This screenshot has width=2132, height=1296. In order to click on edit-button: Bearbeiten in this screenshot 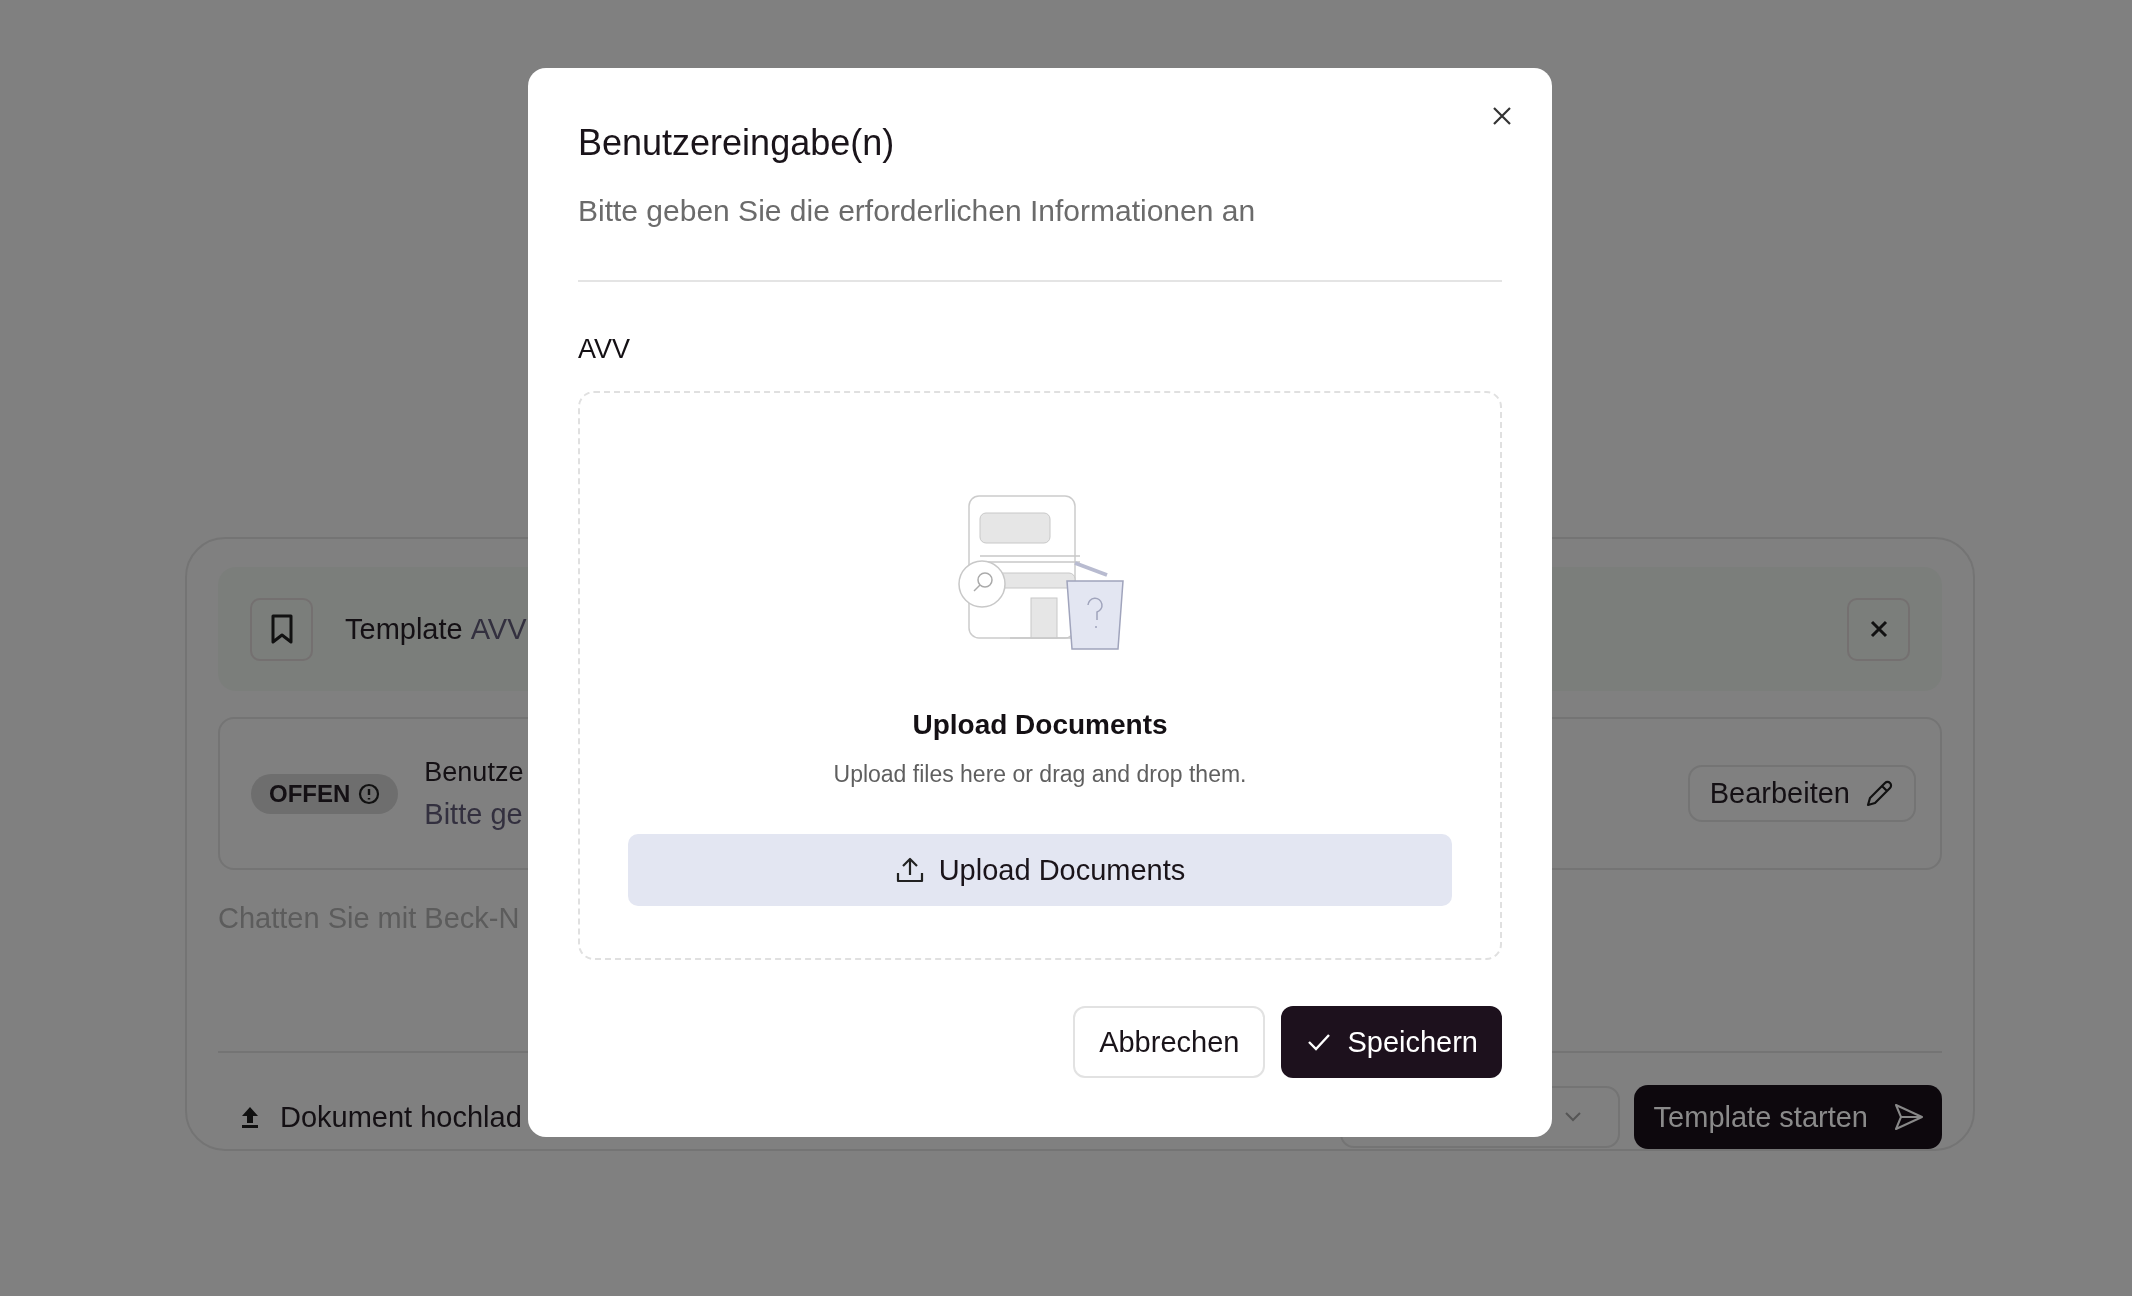, I will do `click(1801, 794)`.